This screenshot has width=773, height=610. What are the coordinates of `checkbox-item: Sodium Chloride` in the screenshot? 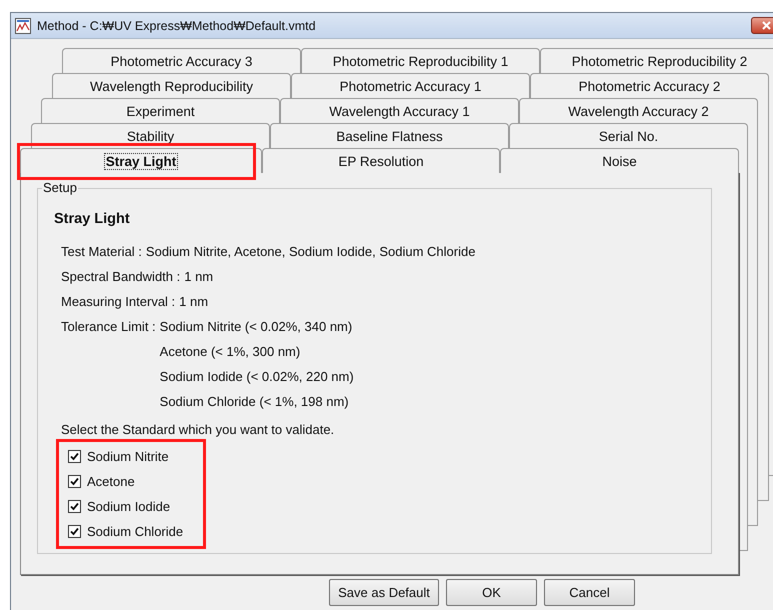 It's located at (126, 531).